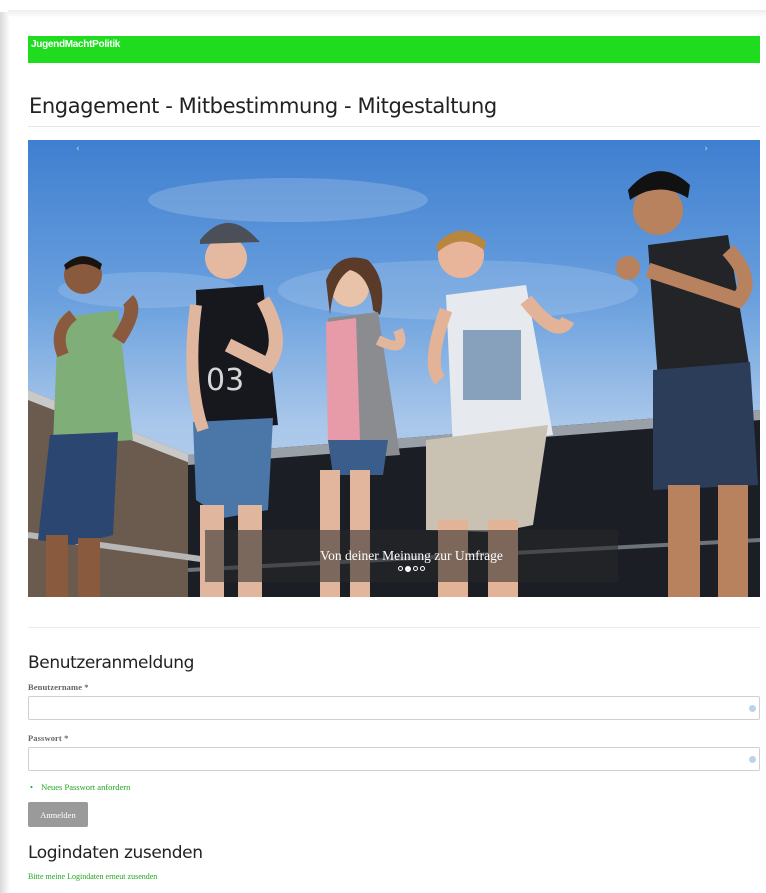  Describe the element at coordinates (111, 663) in the screenshot. I see `login-heading: Benutzeranmeldung` at that location.